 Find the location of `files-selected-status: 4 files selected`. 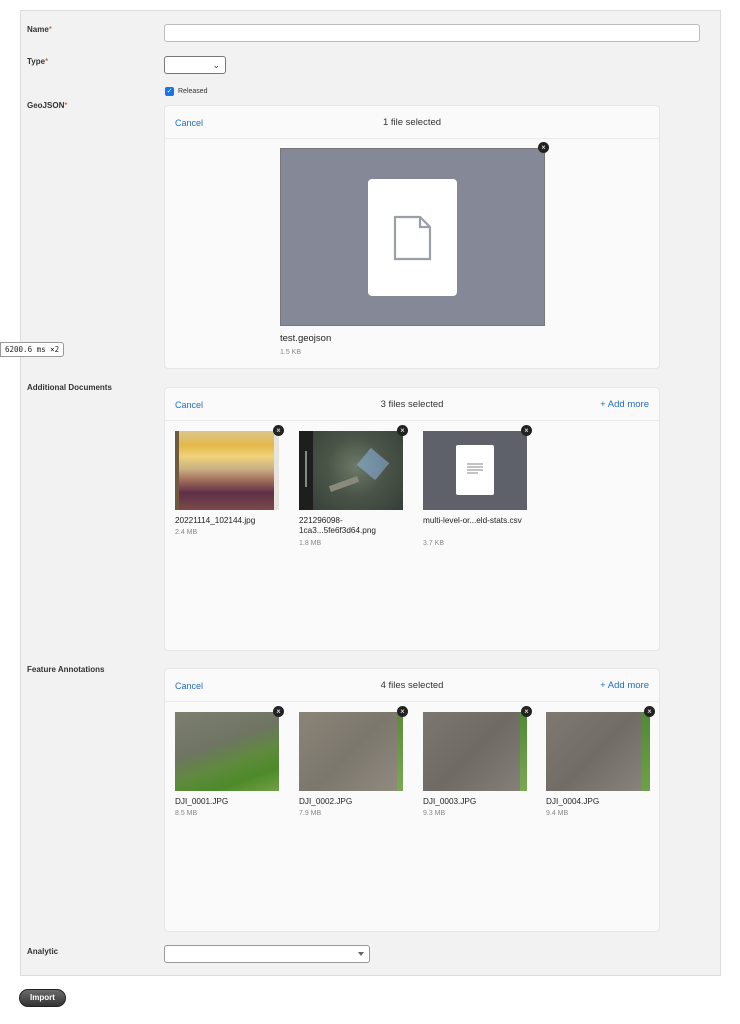

files-selected-status: 4 files selected is located at coordinates (412, 685).